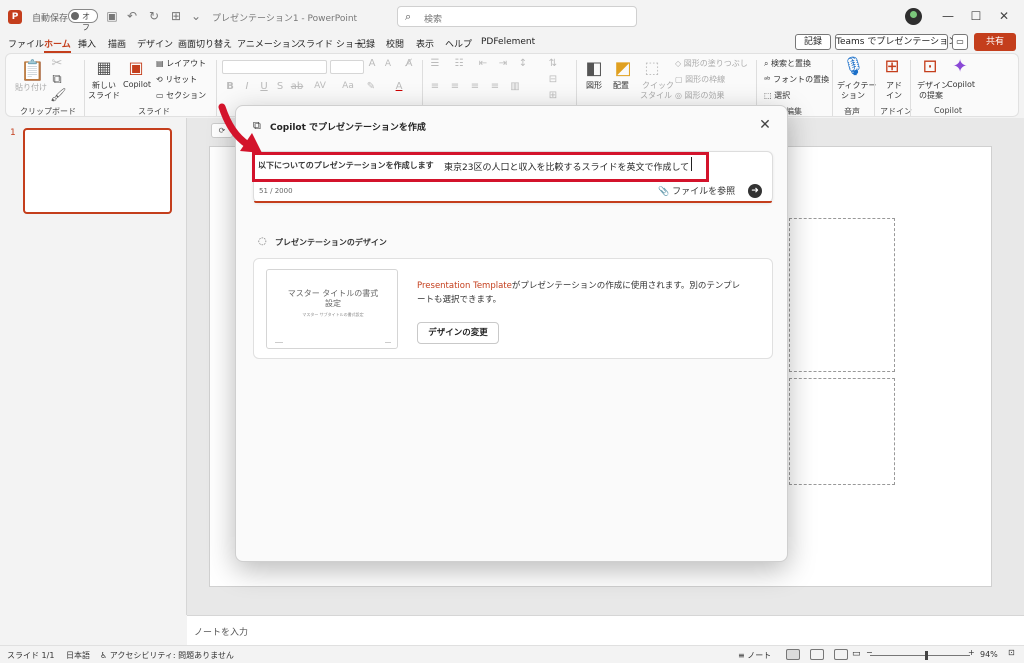  Describe the element at coordinates (136, 67) in the screenshot. I see `copilot-slide-icon: ▣` at that location.